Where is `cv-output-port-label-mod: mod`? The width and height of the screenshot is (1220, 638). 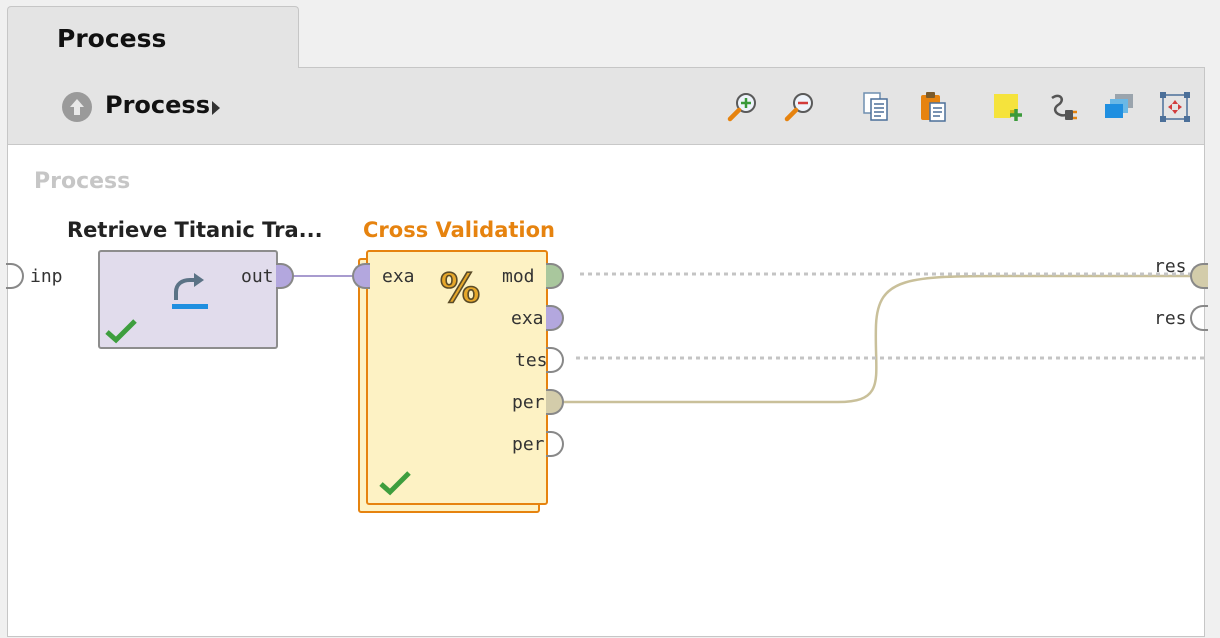
cv-output-port-label-mod: mod is located at coordinates (518, 276).